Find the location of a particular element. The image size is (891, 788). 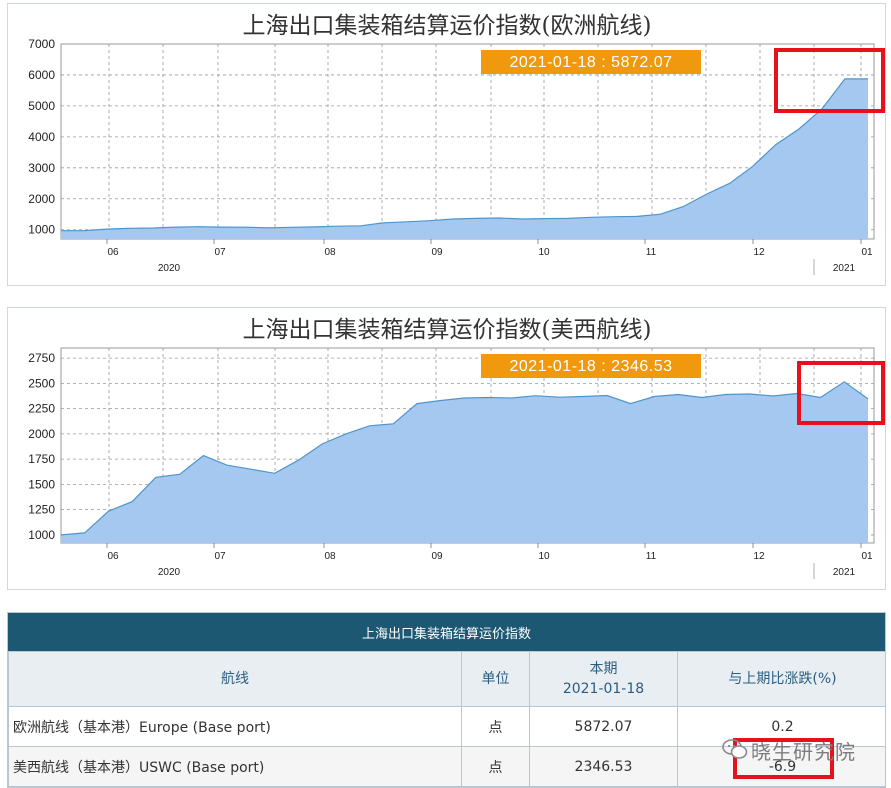

header-unit: 单位 is located at coordinates (495, 679).